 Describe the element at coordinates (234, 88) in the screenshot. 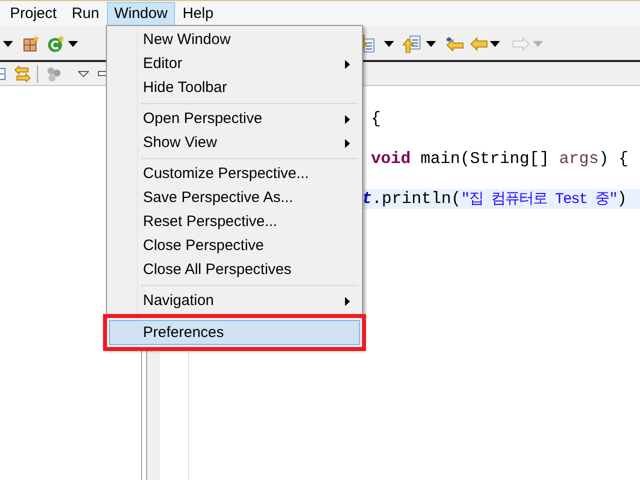

I see `menu-item: Hide Toolbar` at that location.